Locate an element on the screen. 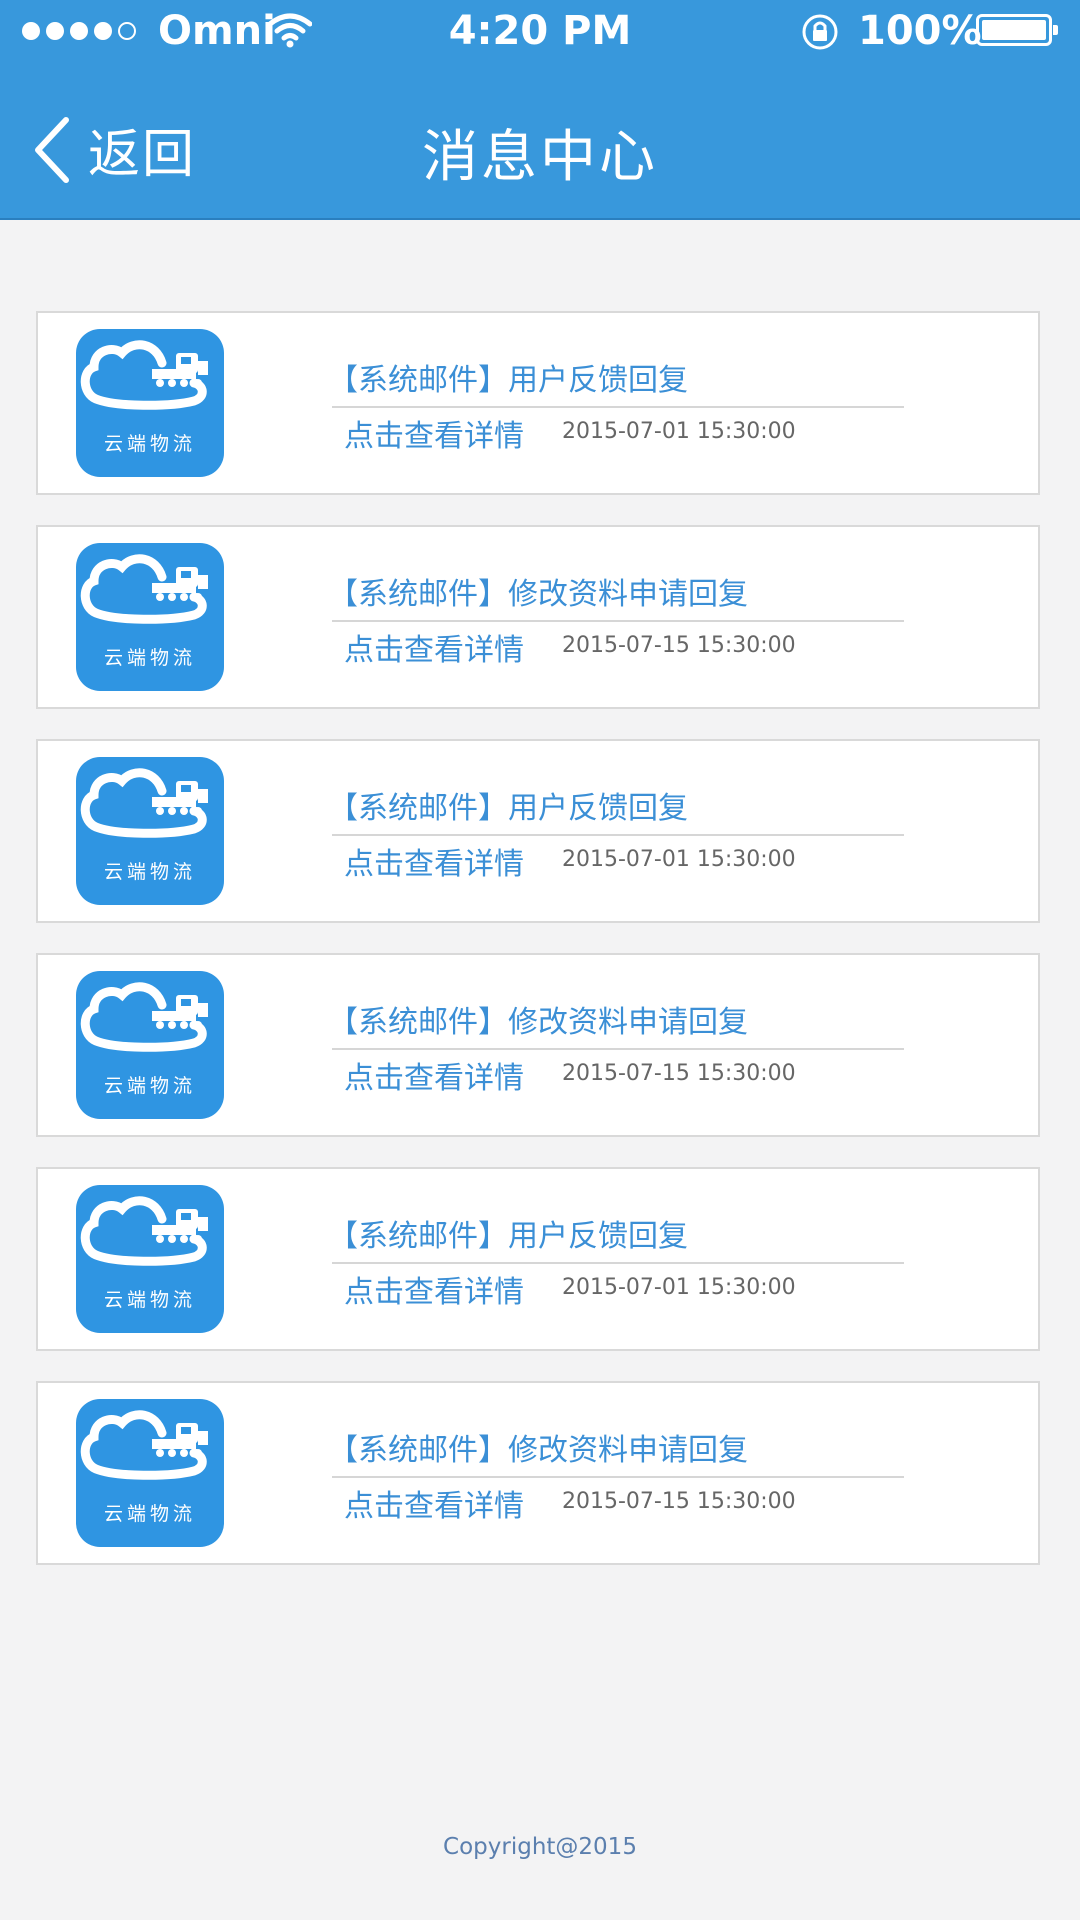 This screenshot has height=1920, width=1080. status-bar: Omni 4:20 PM 100% is located at coordinates (540, 32).